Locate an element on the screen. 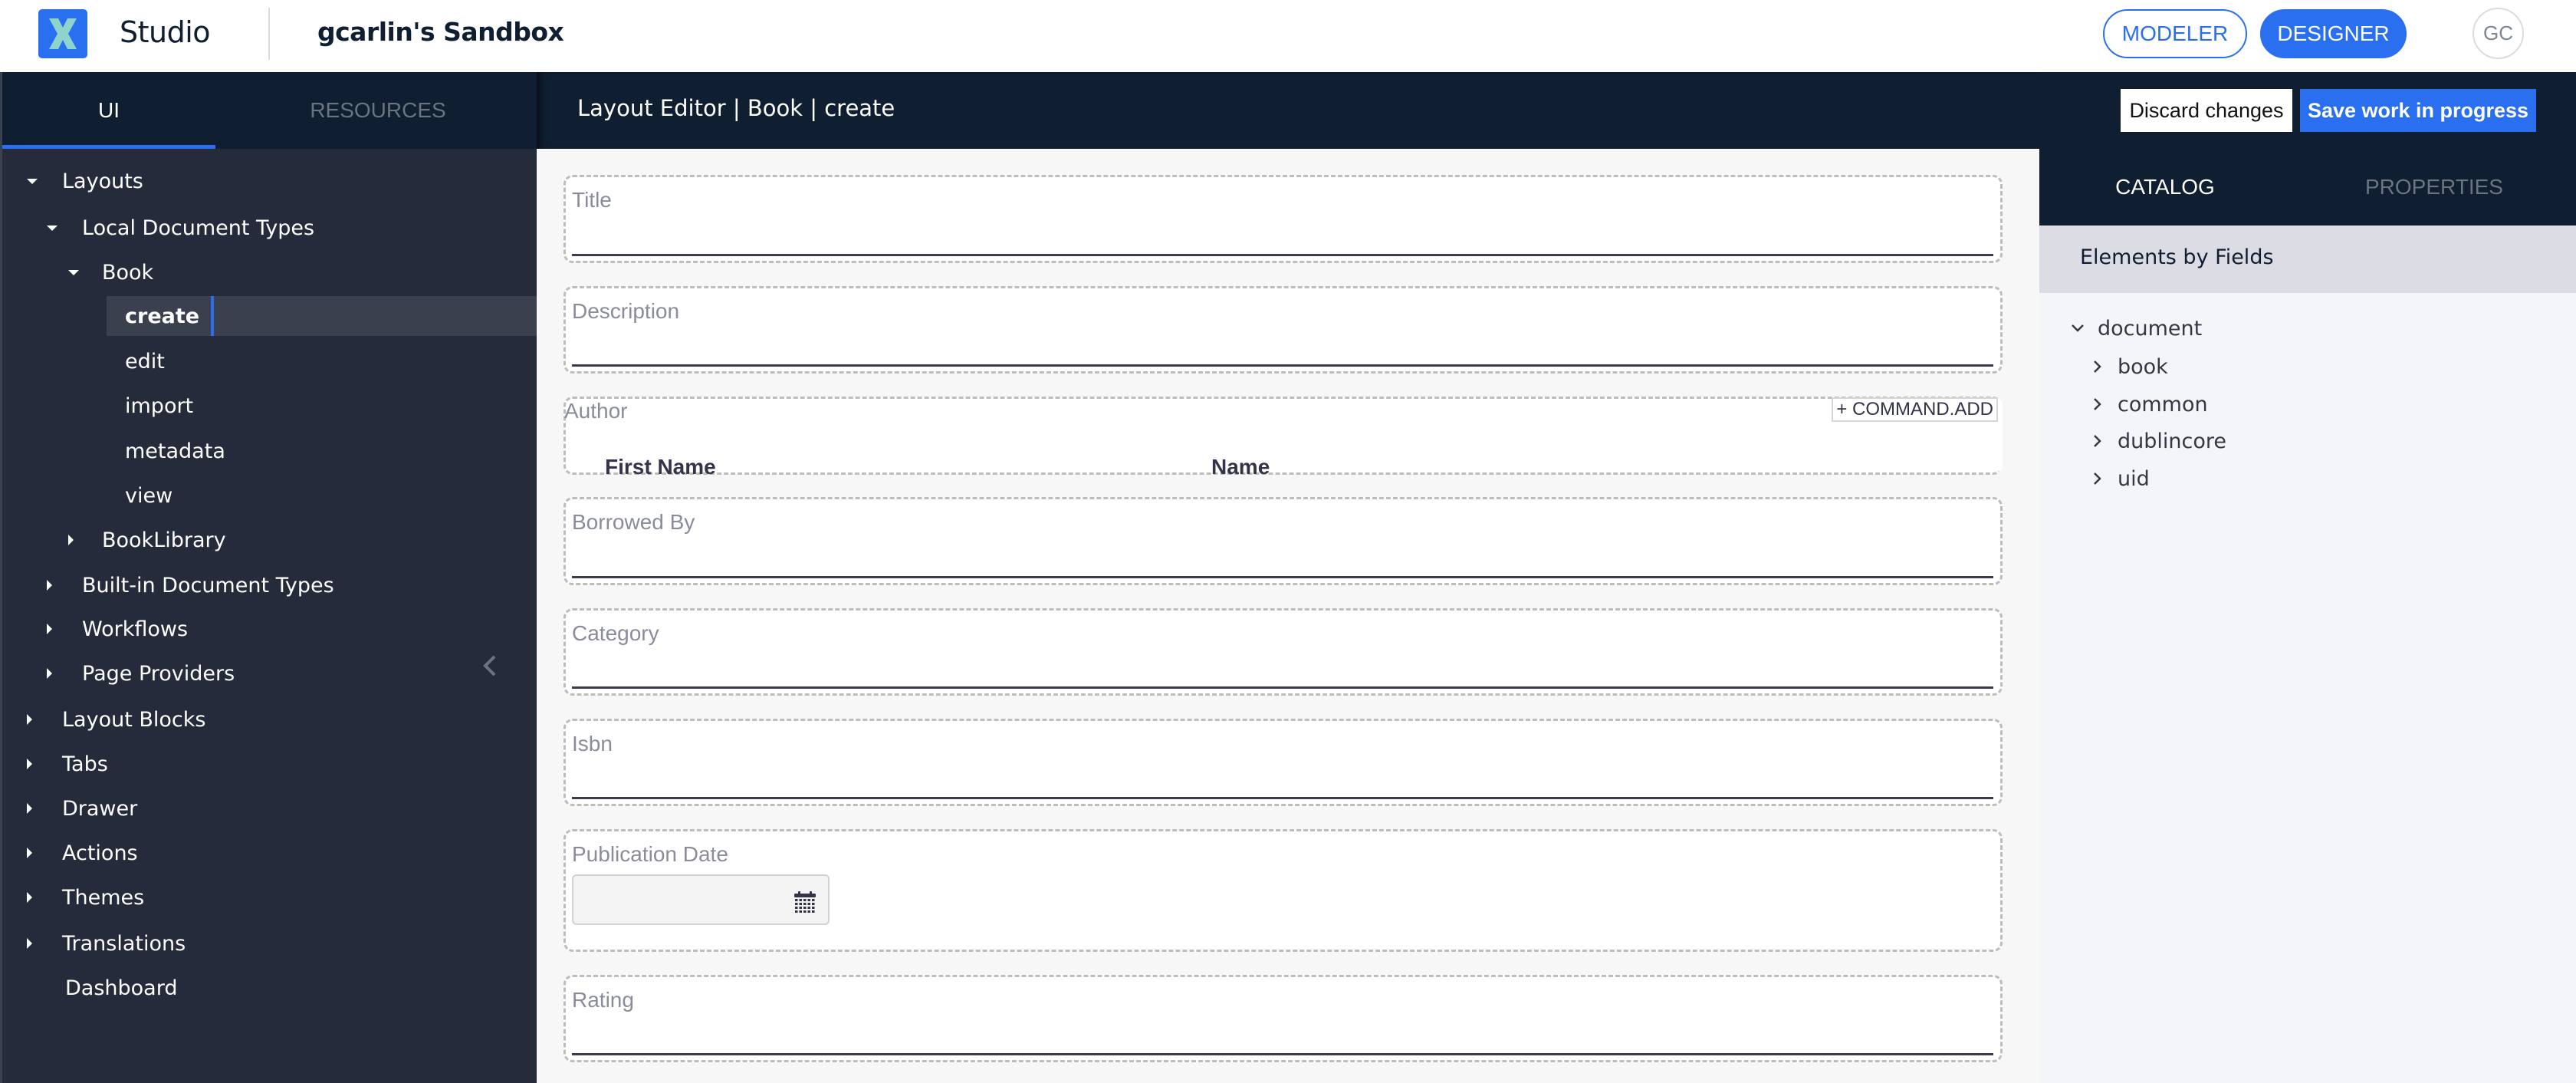  project-name: gcarlin's Sandbox is located at coordinates (441, 32).